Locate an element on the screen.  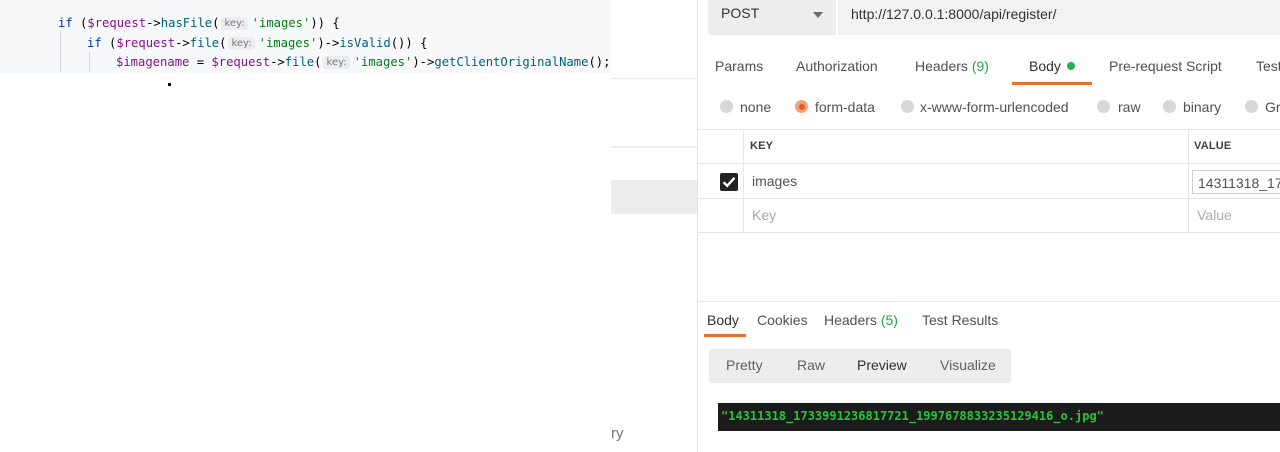
table-border-top is located at coordinates (989, 129).